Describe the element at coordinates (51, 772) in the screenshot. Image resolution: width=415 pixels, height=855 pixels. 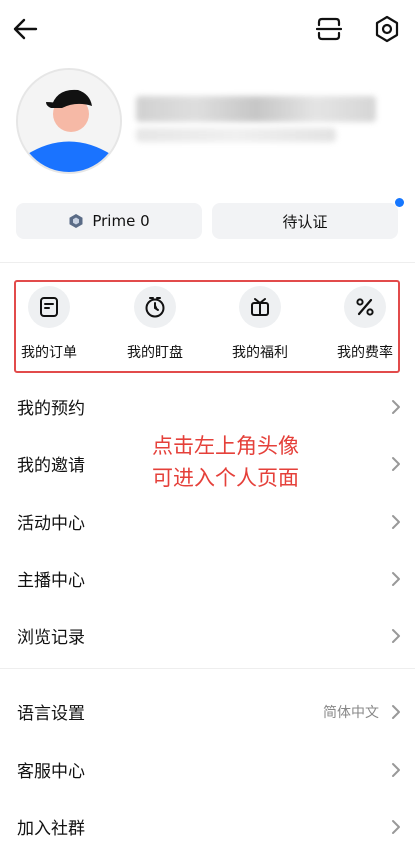
I see `menu-item-label: 客服中心` at that location.